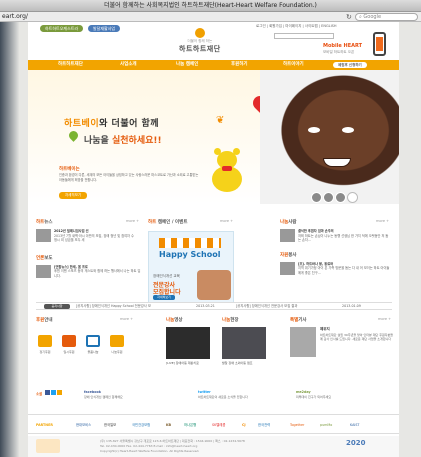 Image resolution: width=421 pixels, height=457 pixels. What do you see at coordinates (129, 124) in the screenshot?
I see `hero-line1-rest: 와 더불어 함께` at bounding box center [129, 124].